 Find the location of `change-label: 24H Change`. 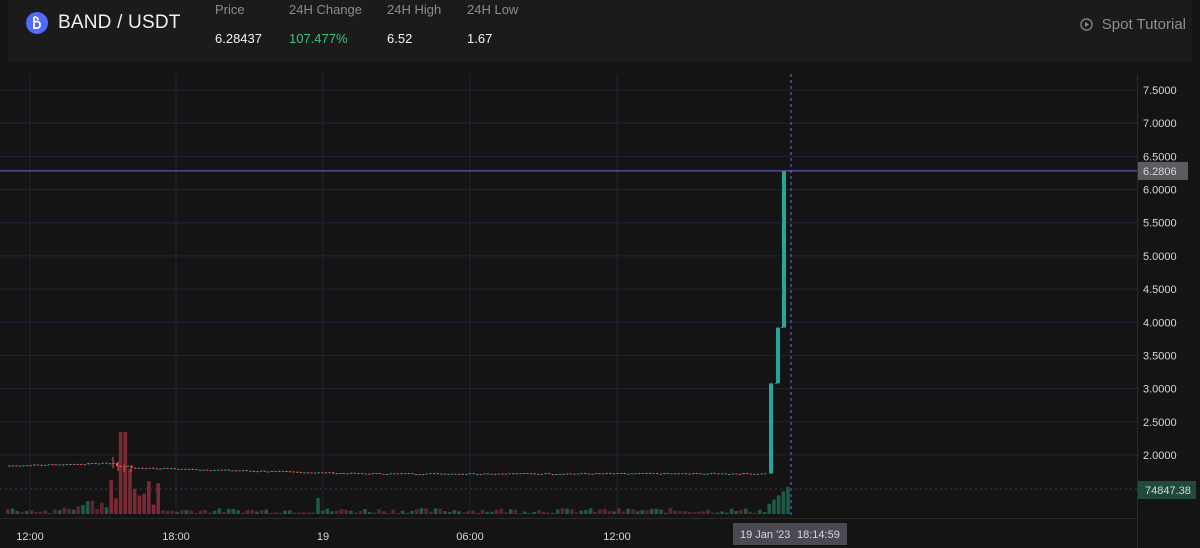

change-label: 24H Change is located at coordinates (325, 9).